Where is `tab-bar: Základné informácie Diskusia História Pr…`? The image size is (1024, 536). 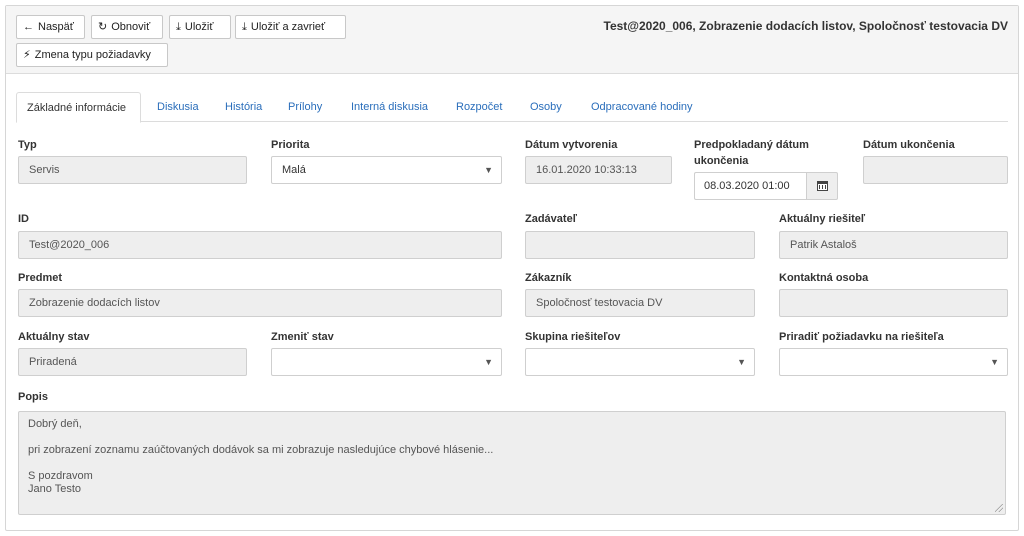 tab-bar: Základné informácie Diskusia História Pr… is located at coordinates (512, 105).